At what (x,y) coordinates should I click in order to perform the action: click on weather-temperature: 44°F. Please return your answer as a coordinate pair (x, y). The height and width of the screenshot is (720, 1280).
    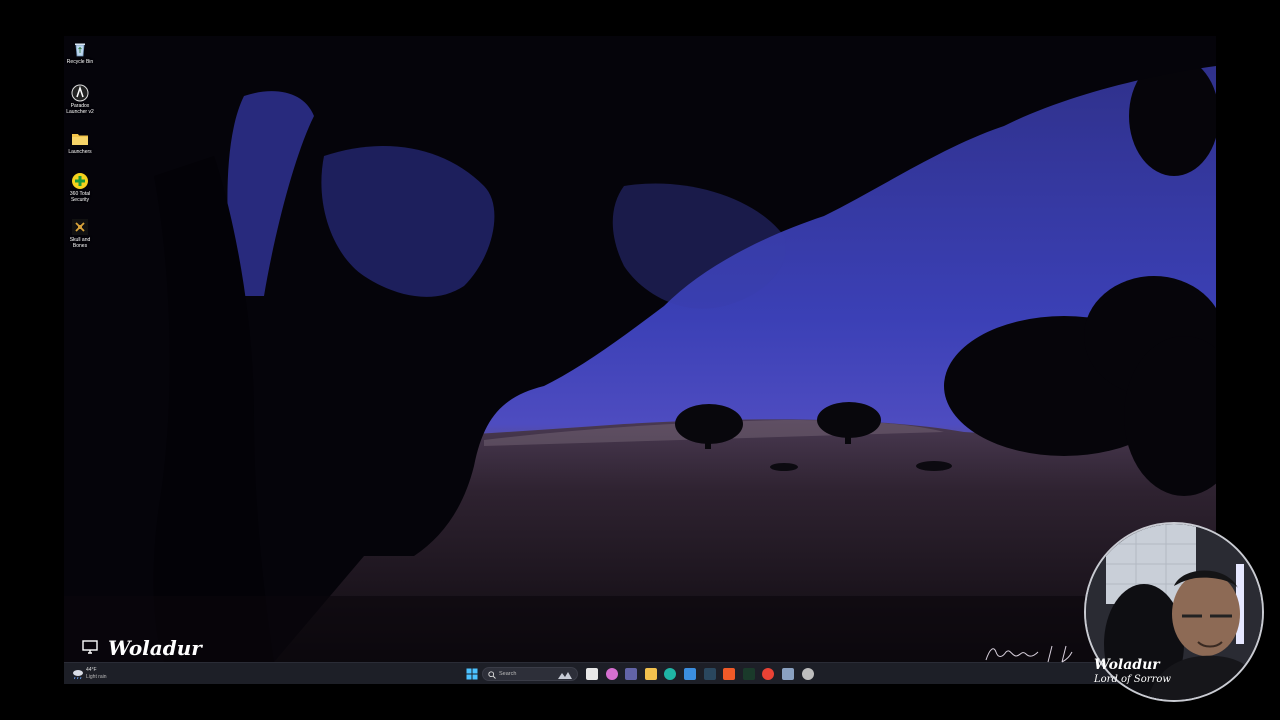
    Looking at the image, I should click on (91, 670).